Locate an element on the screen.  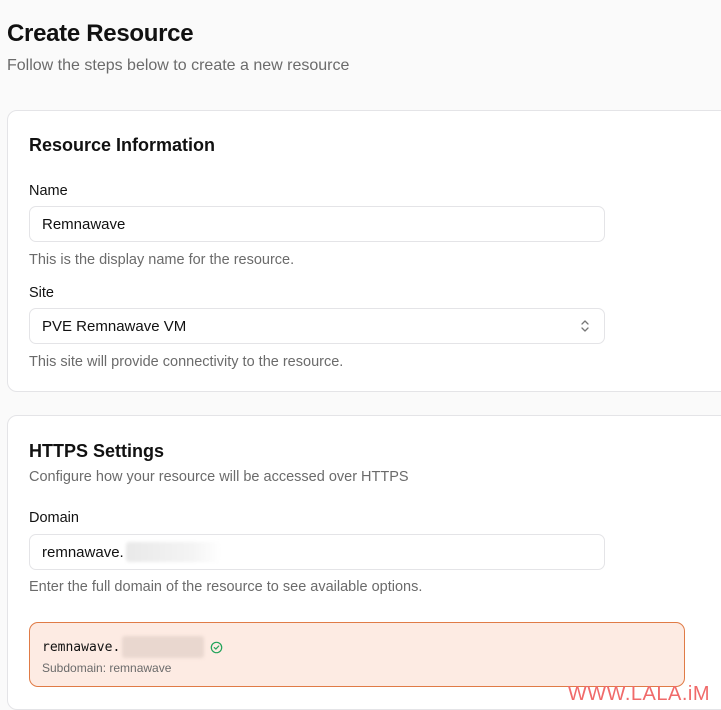
name-label: Name is located at coordinates (48, 191).